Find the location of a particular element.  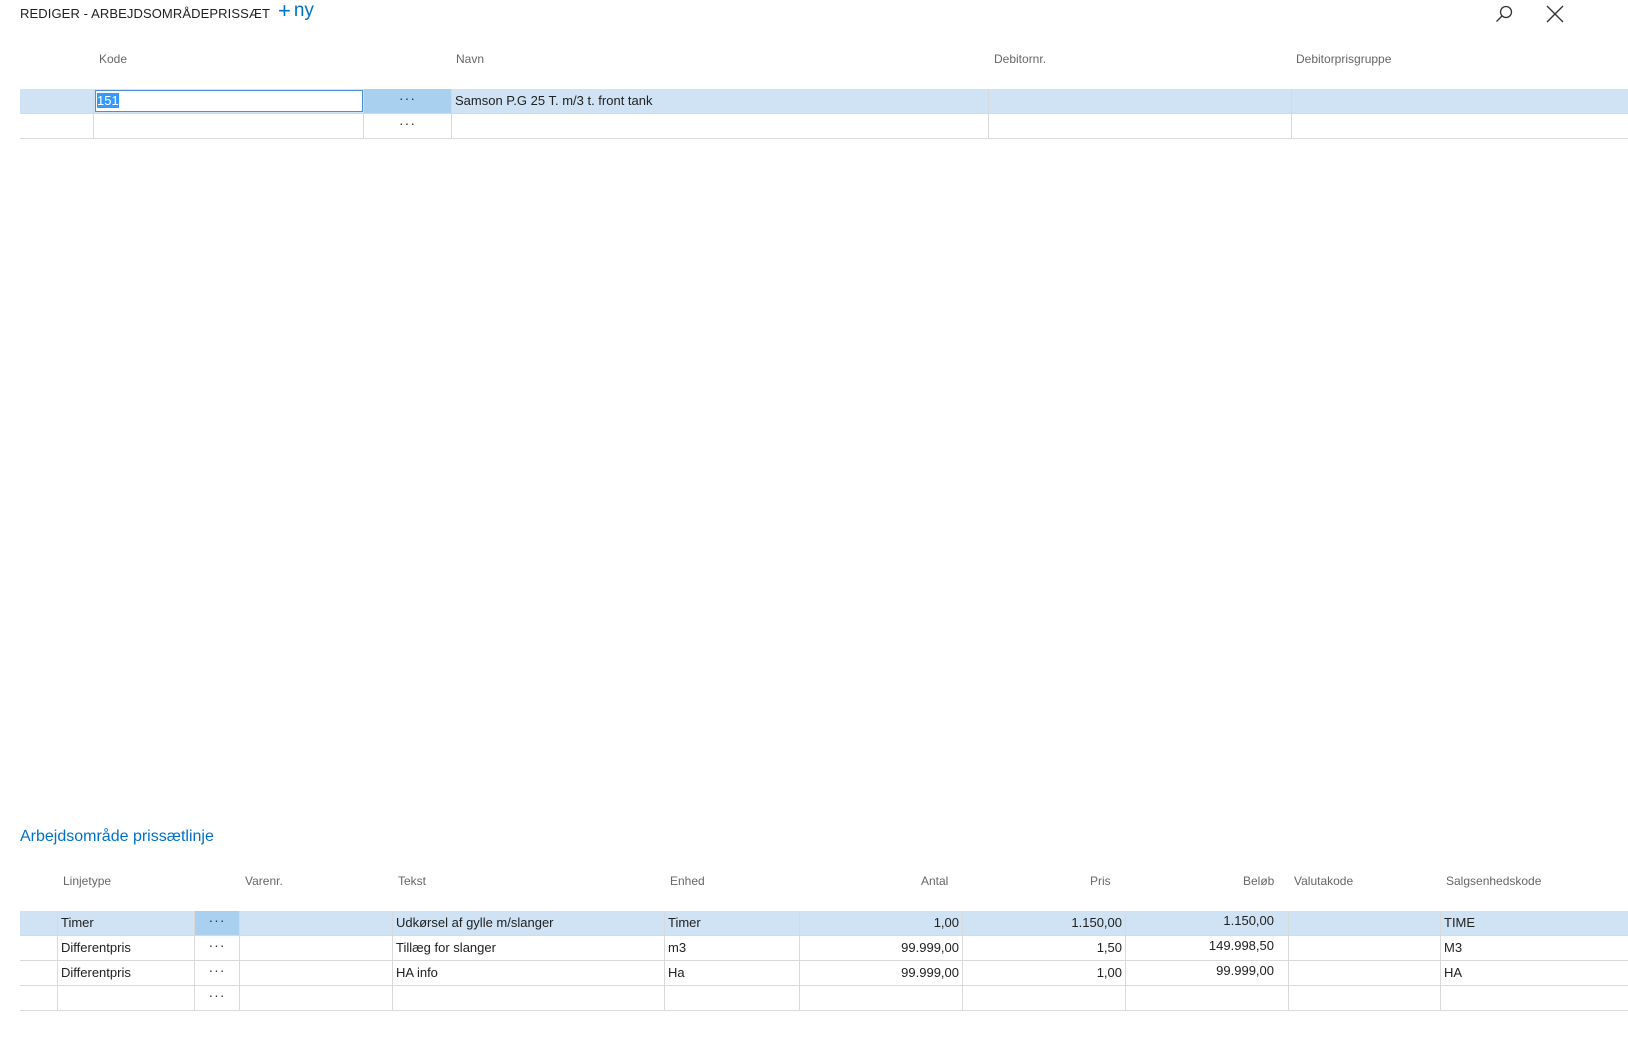

linjetype-cell is located at coordinates (126, 998).